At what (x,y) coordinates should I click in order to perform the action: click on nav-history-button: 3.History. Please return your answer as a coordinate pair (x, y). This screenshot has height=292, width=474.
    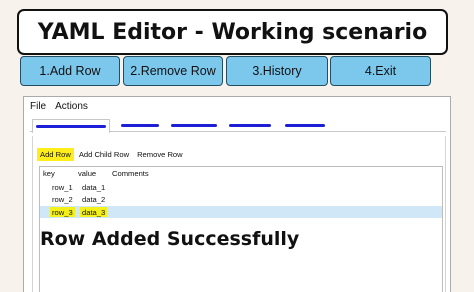
    Looking at the image, I should click on (277, 71).